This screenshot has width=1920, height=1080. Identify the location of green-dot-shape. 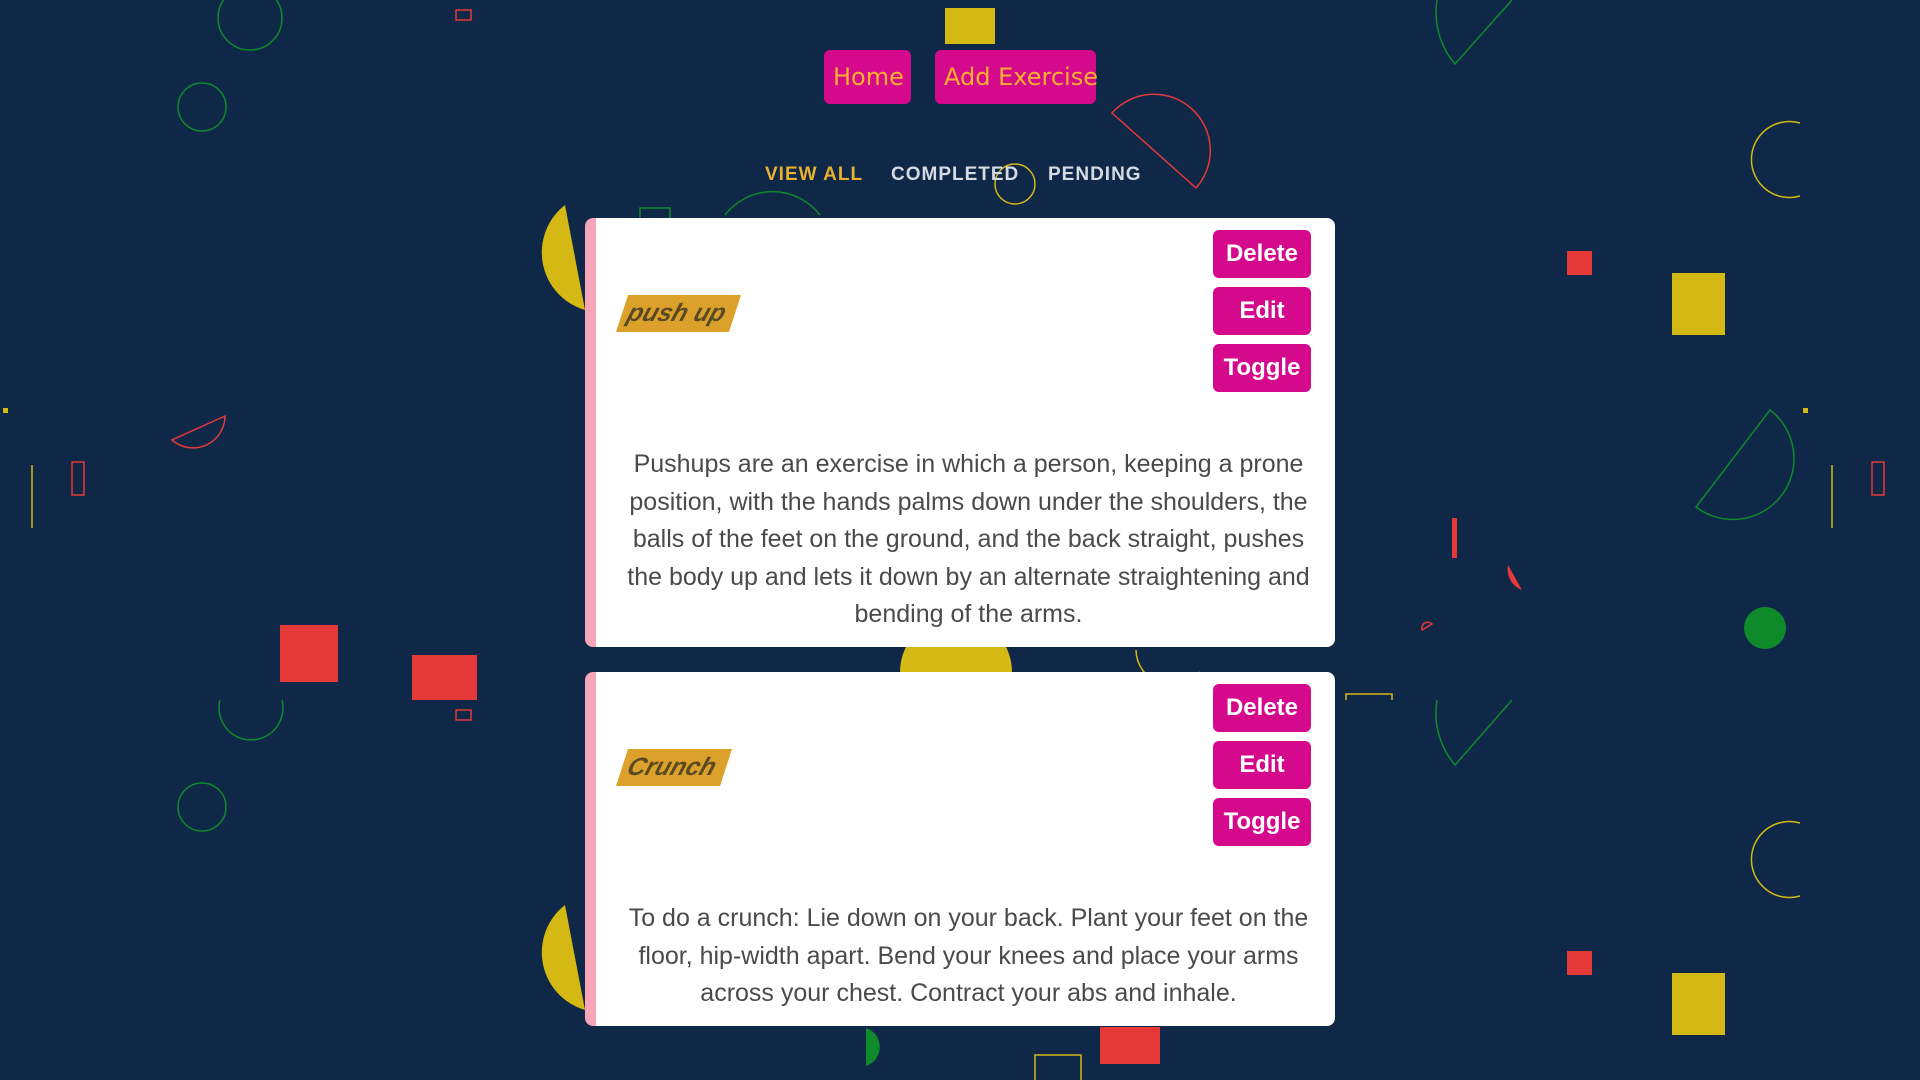
(1765, 628).